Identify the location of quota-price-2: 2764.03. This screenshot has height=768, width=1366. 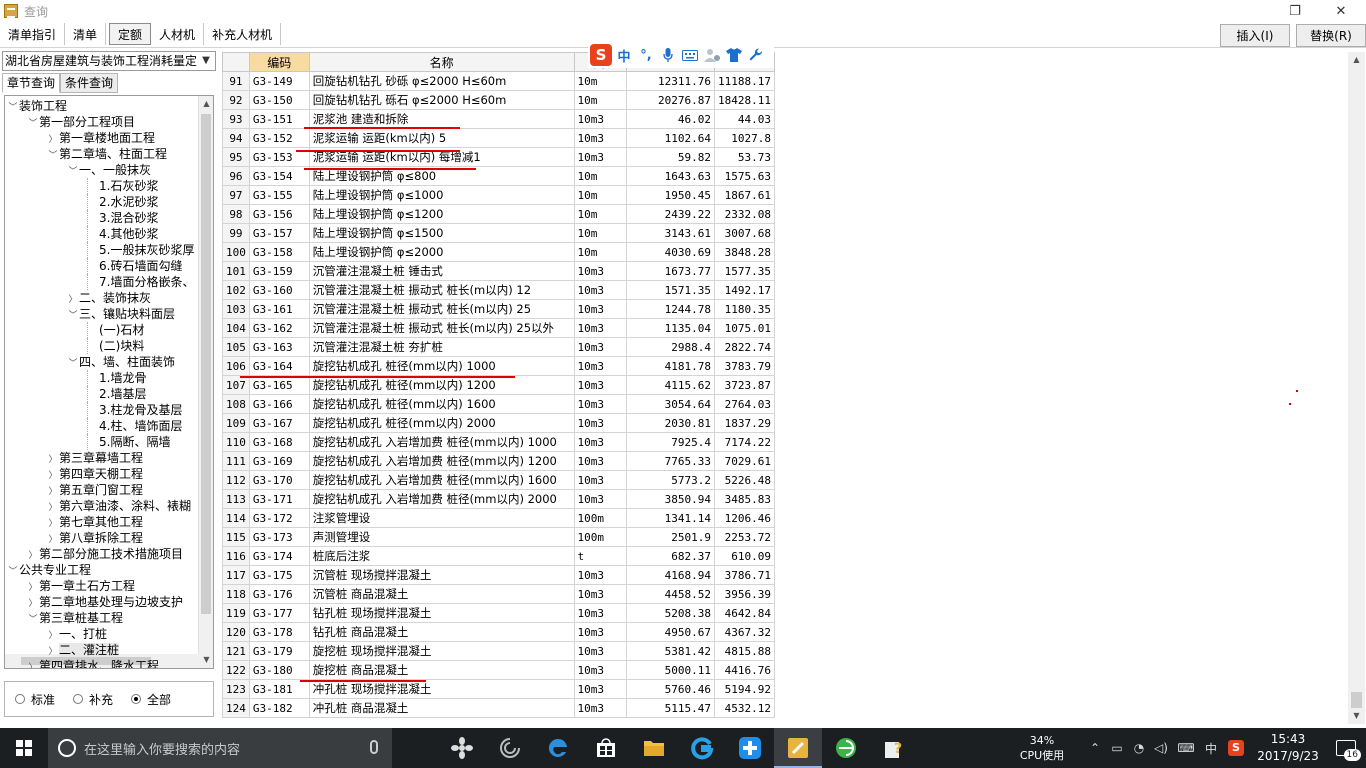
(744, 404).